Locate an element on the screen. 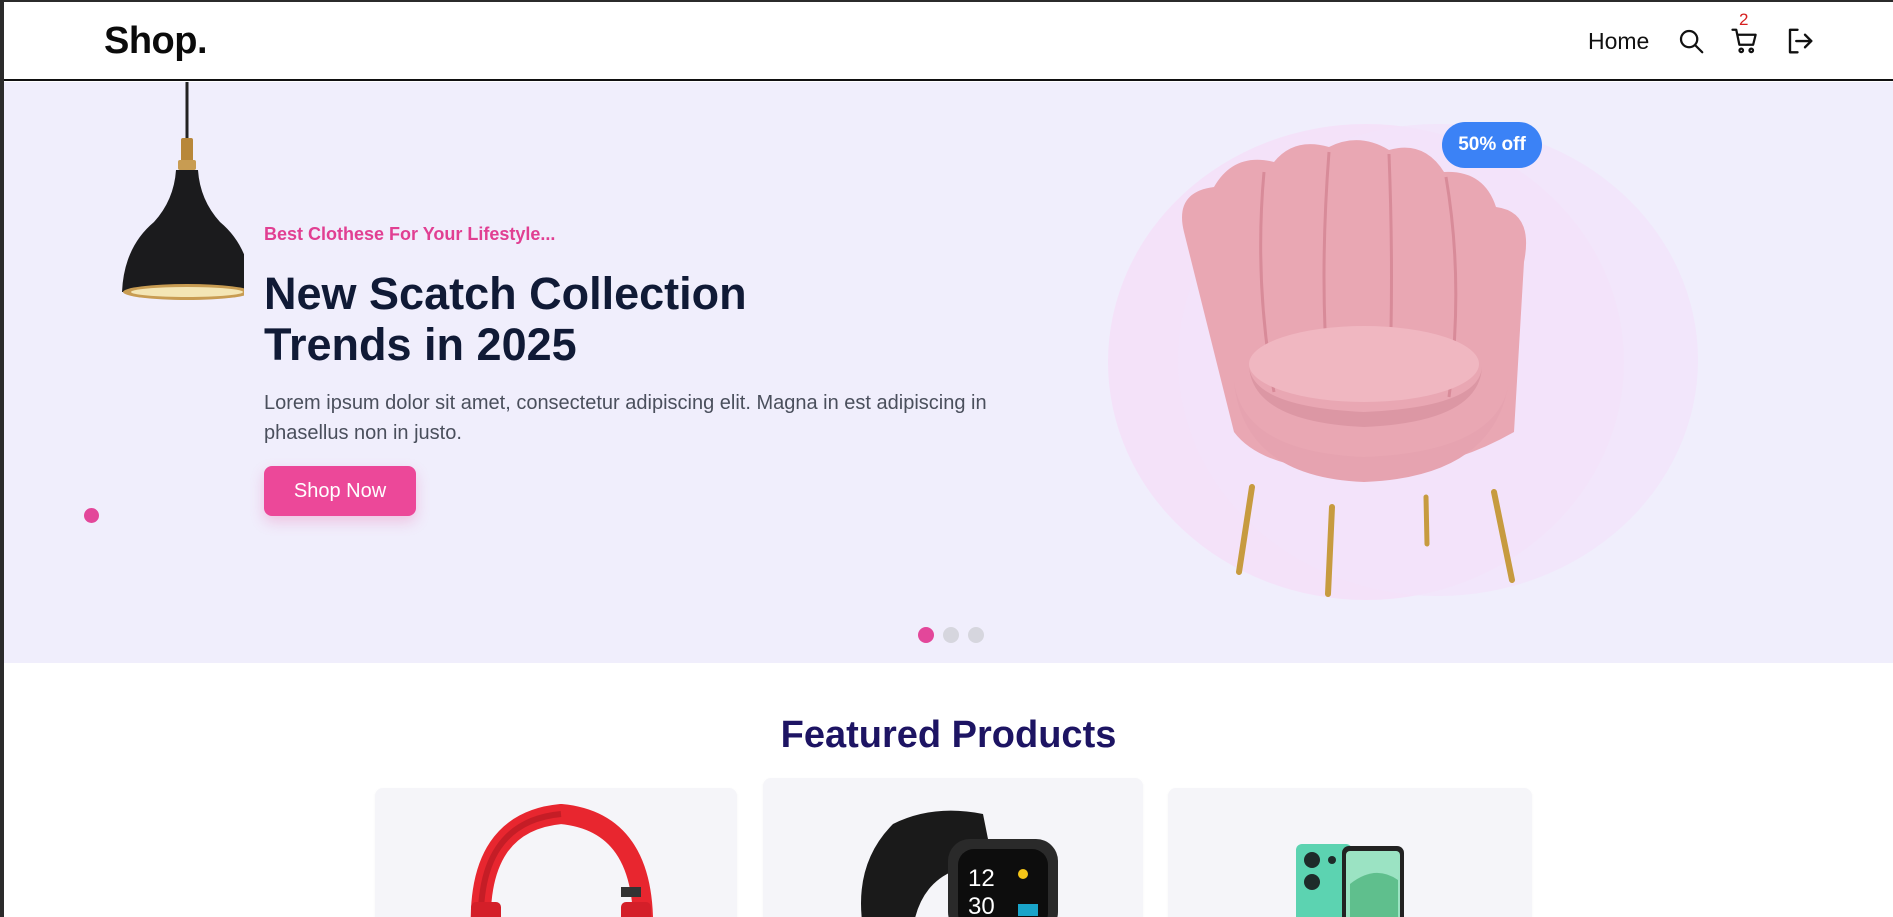 The image size is (1893, 917). pendant-lamp-image is located at coordinates (183, 191).